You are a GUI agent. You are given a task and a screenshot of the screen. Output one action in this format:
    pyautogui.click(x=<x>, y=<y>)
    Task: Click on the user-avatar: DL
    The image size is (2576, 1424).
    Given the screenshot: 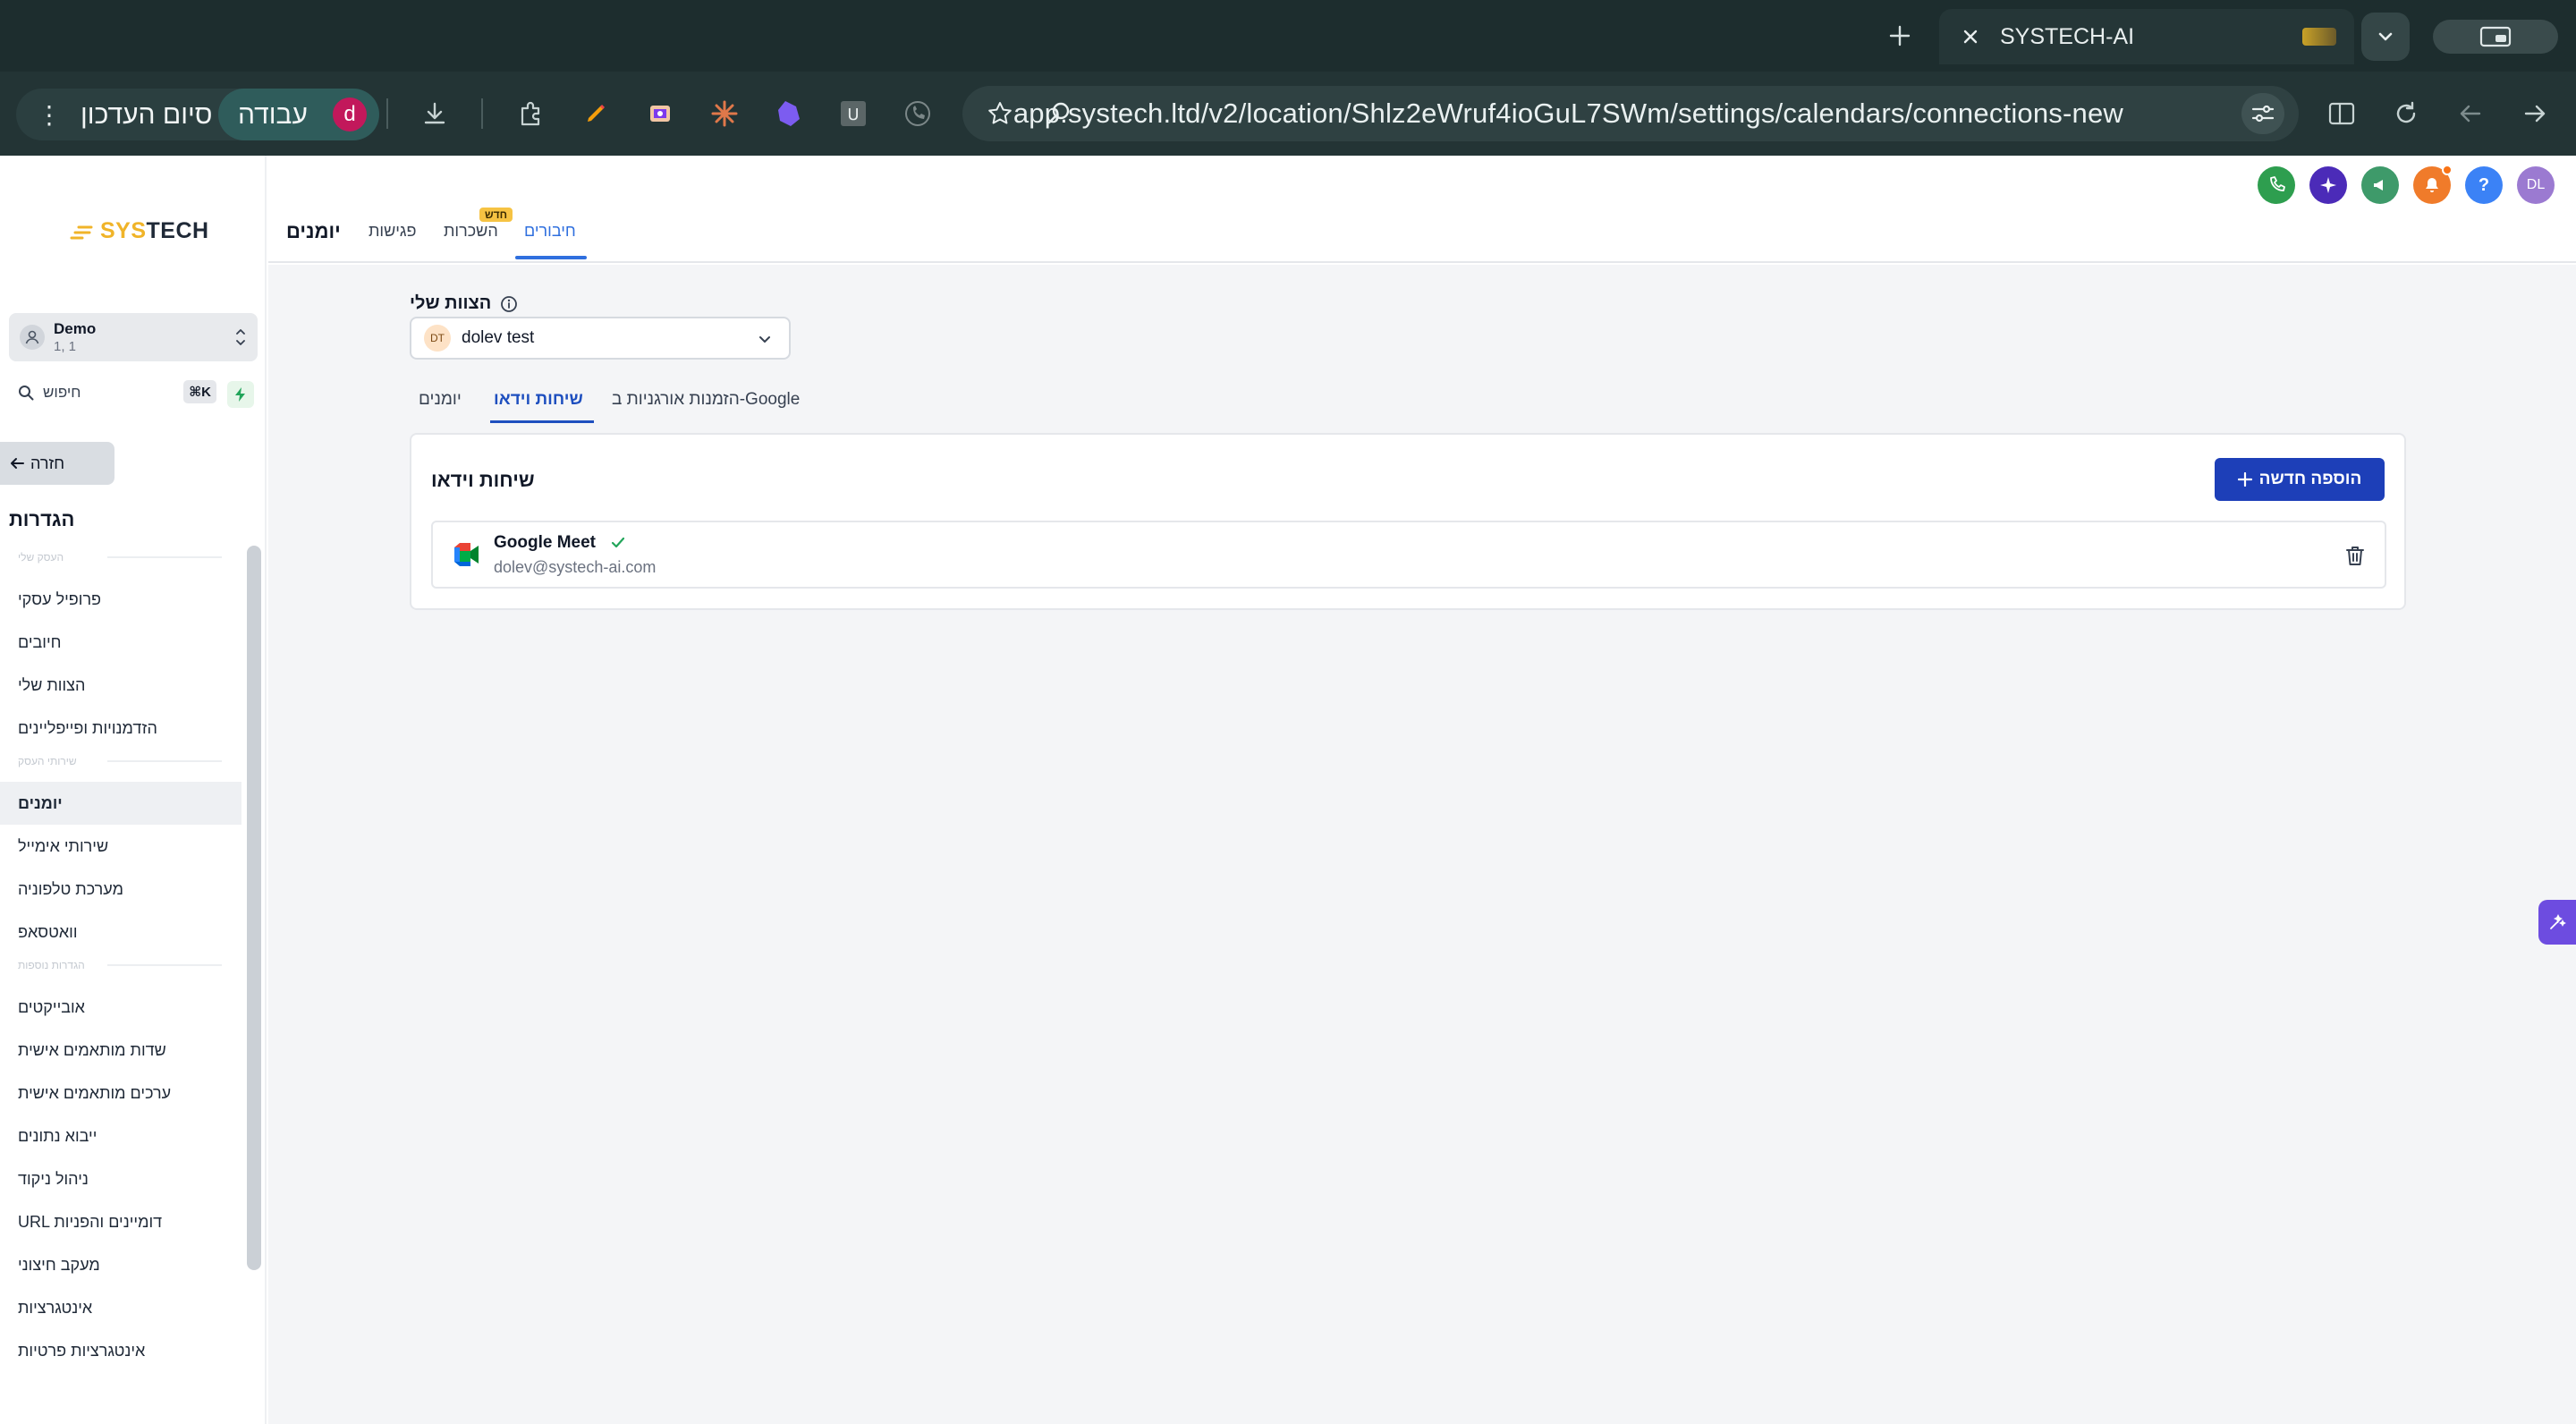 What is the action you would take?
    pyautogui.click(x=2536, y=185)
    